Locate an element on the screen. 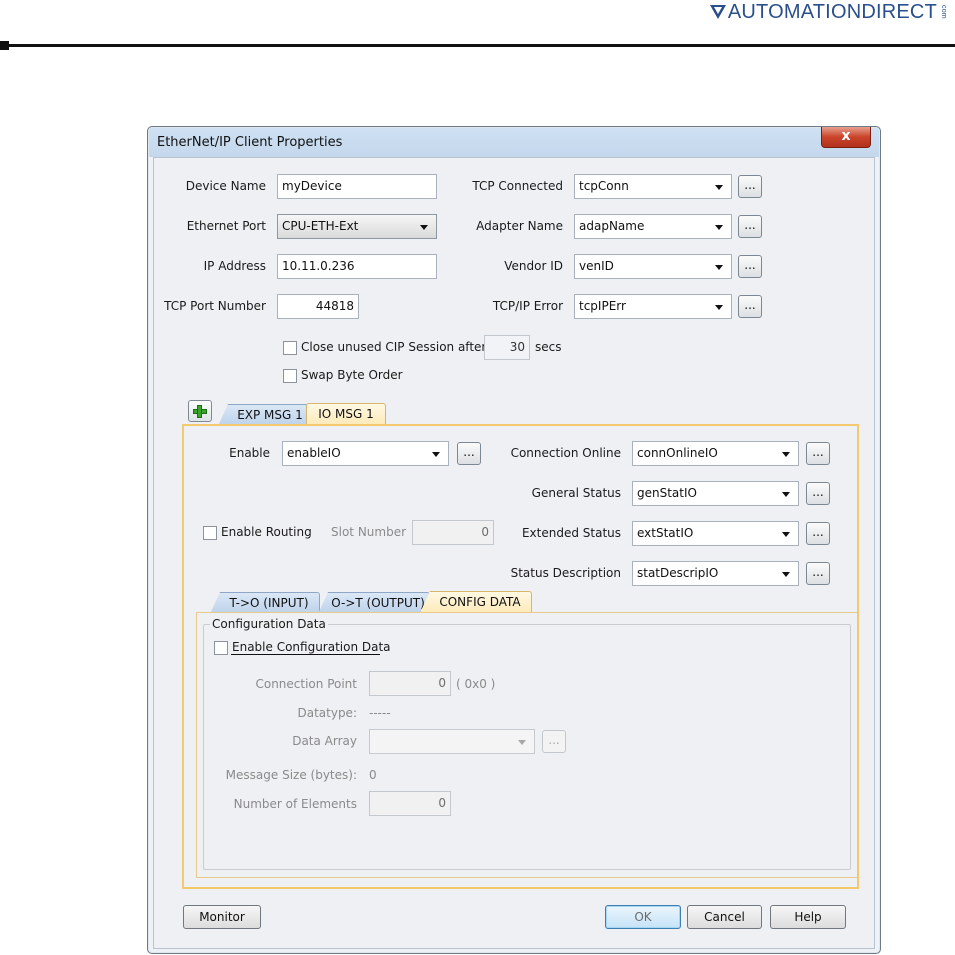 The image size is (955, 955). adapter-name-value: adapName is located at coordinates (612, 226).